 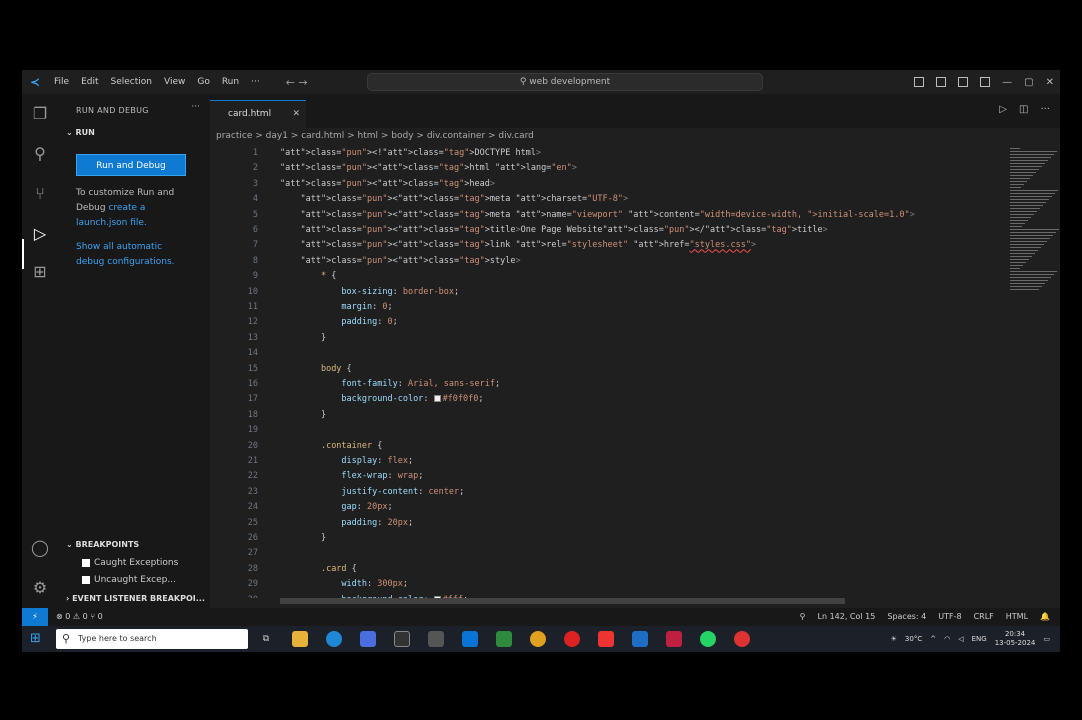 What do you see at coordinates (984, 617) in the screenshot?
I see `line-endings: CRLF` at bounding box center [984, 617].